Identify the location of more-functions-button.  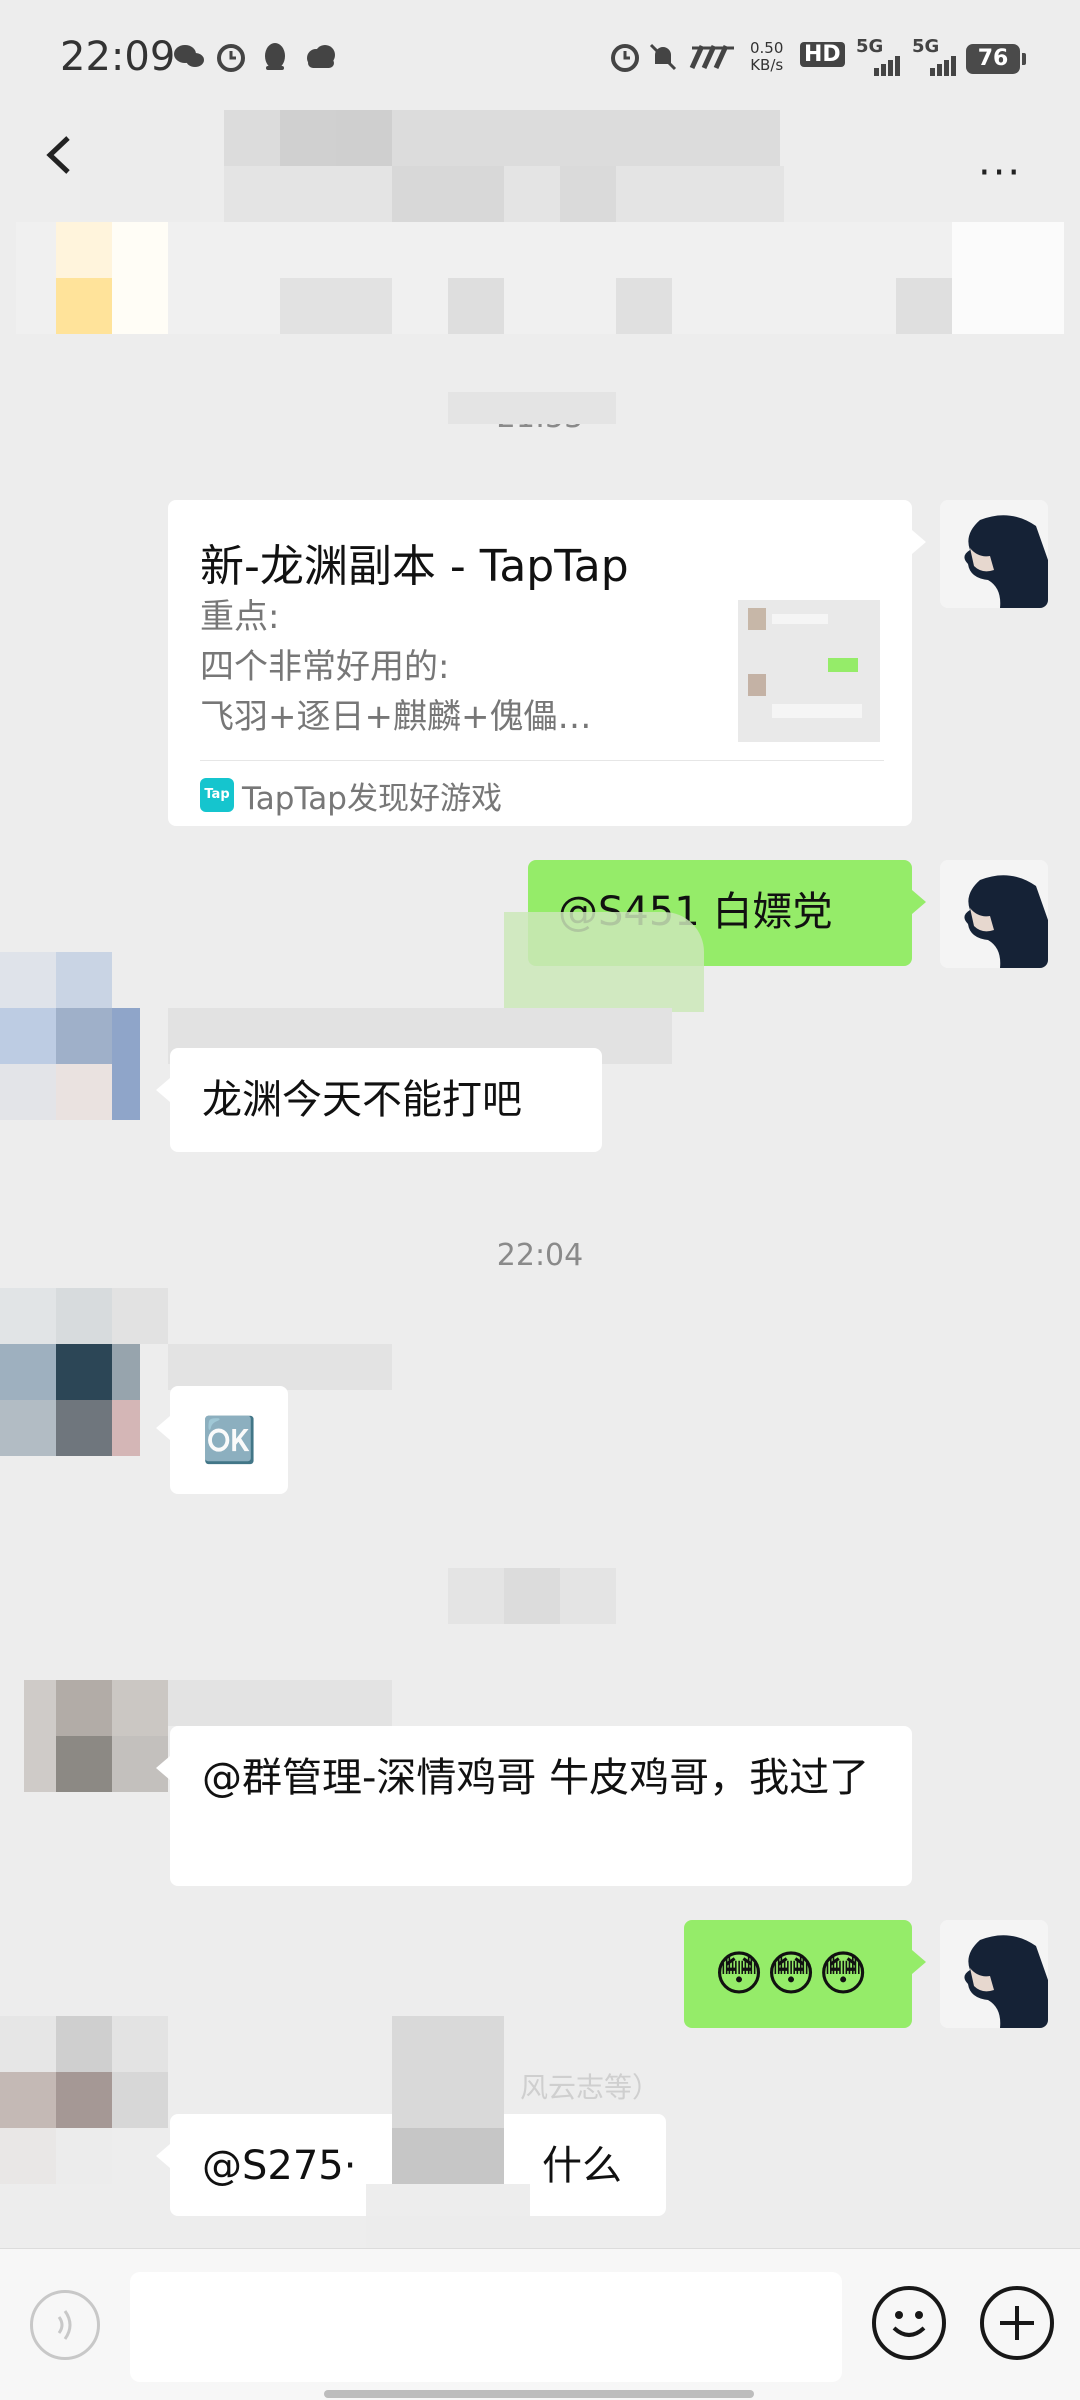
(1017, 2323).